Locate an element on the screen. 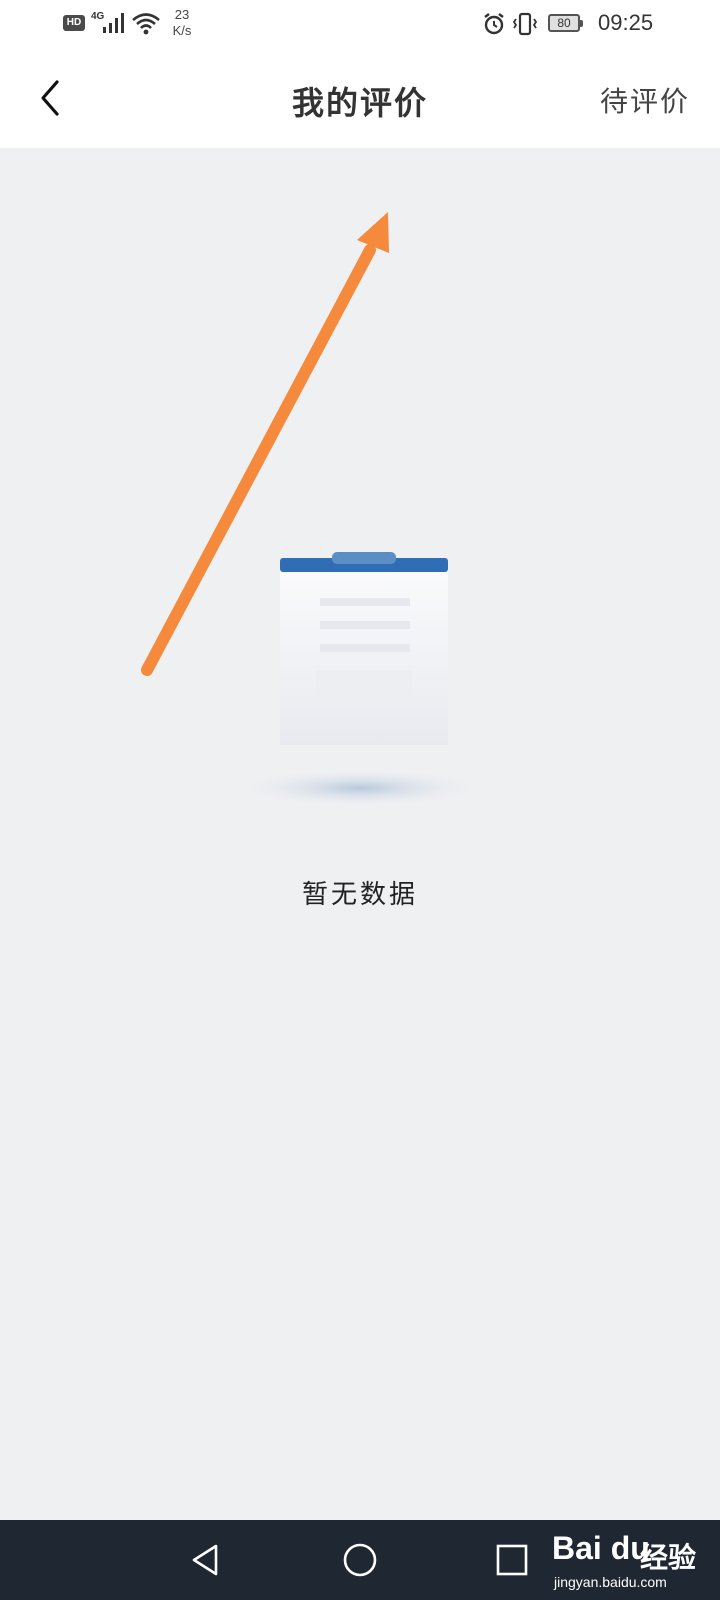 This screenshot has width=720, height=1600. status-bar: HD 4G 23 K/s 80 09:25 is located at coordinates (360, 24).